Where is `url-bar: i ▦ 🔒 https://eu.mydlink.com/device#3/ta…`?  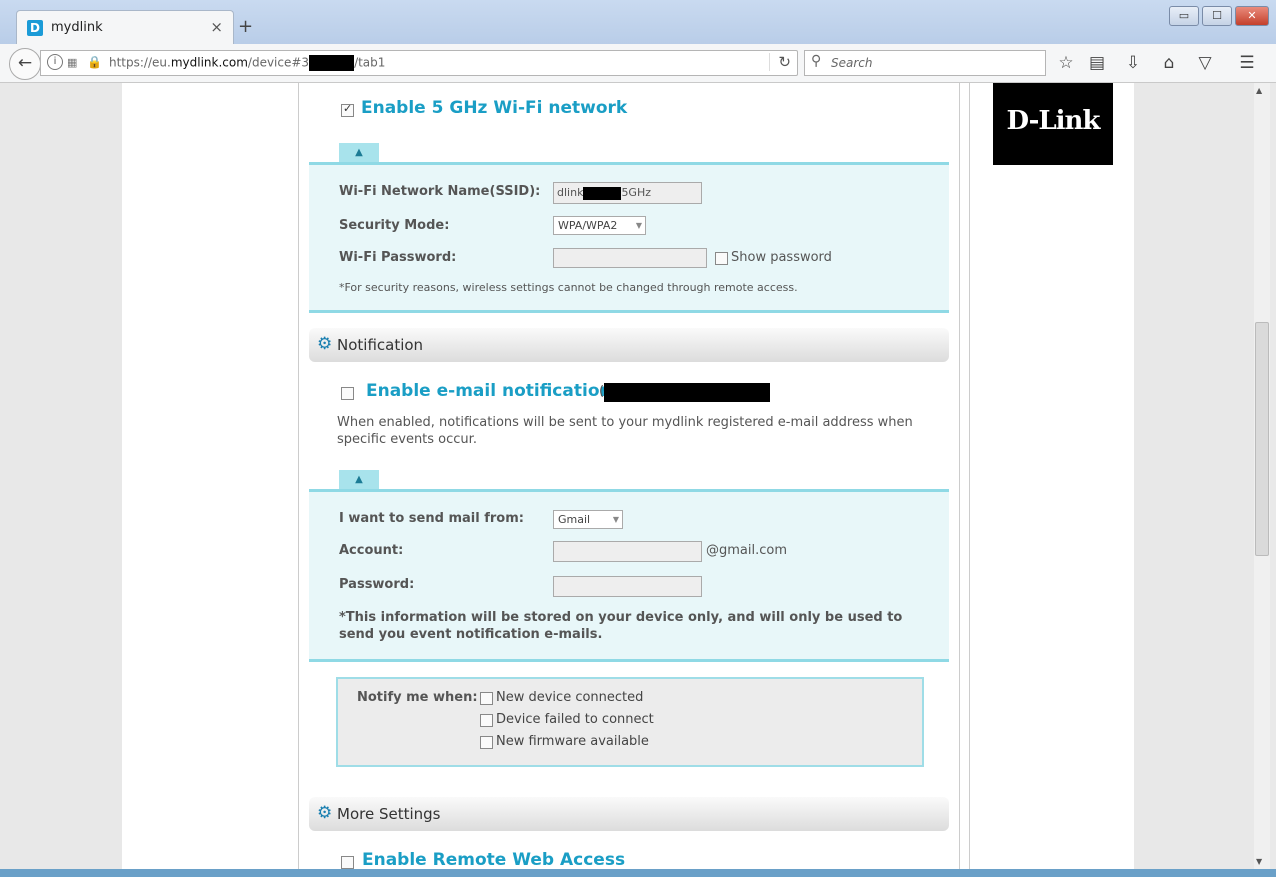
url-bar: i ▦ 🔒 https://eu.mydlink.com/device#3/ta… is located at coordinates (419, 63).